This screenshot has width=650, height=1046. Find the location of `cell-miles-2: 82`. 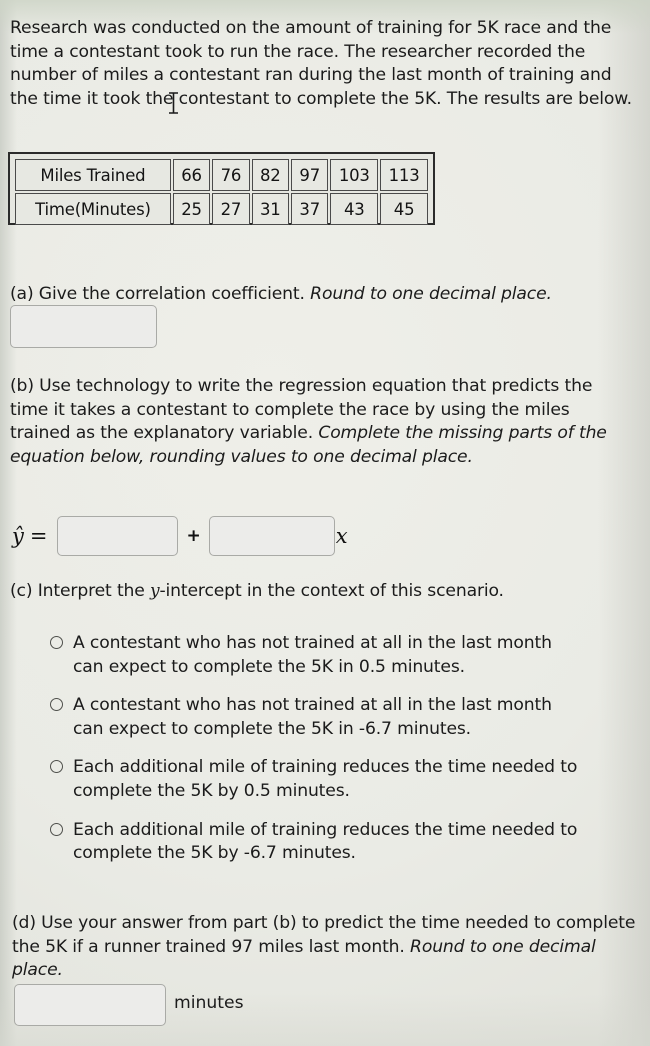

cell-miles-2: 82 is located at coordinates (270, 175).